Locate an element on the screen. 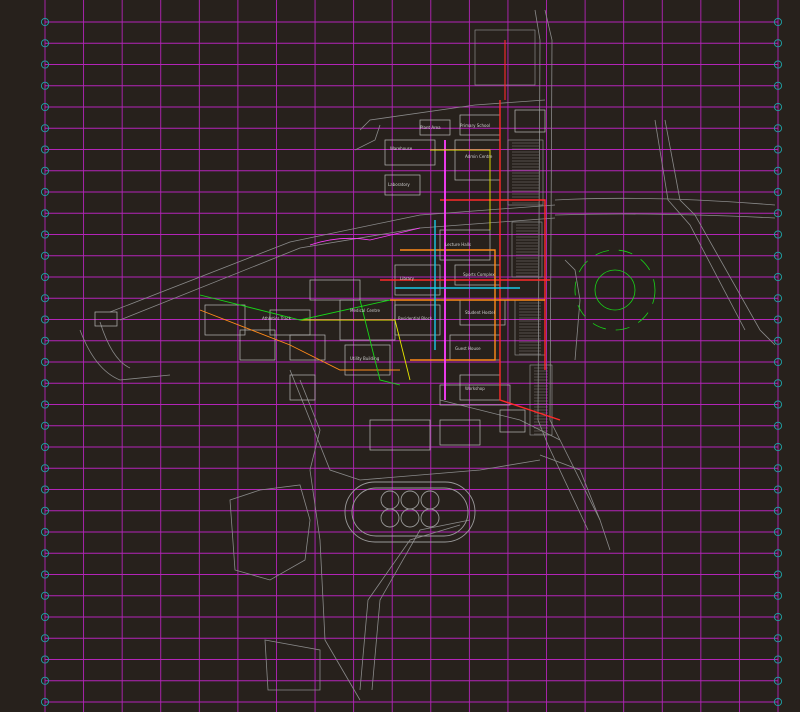  site-label: Plant Area is located at coordinates (430, 127).